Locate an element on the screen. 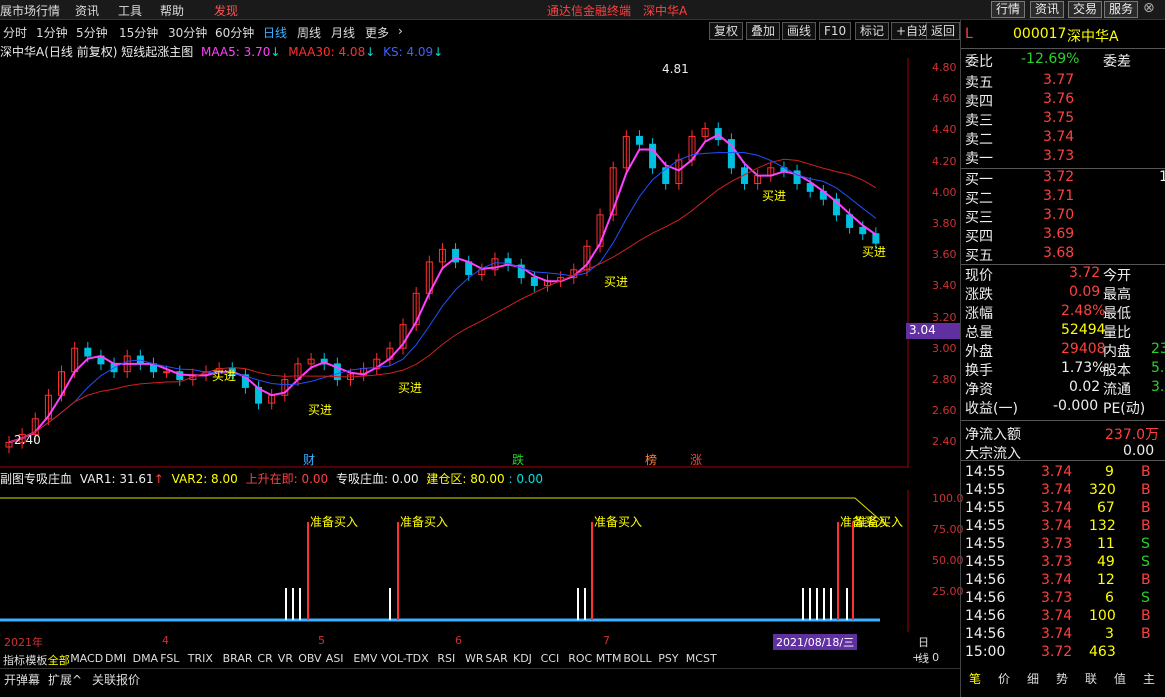 This screenshot has height=697, width=1165. indicator-tab: CCI is located at coordinates (550, 658).